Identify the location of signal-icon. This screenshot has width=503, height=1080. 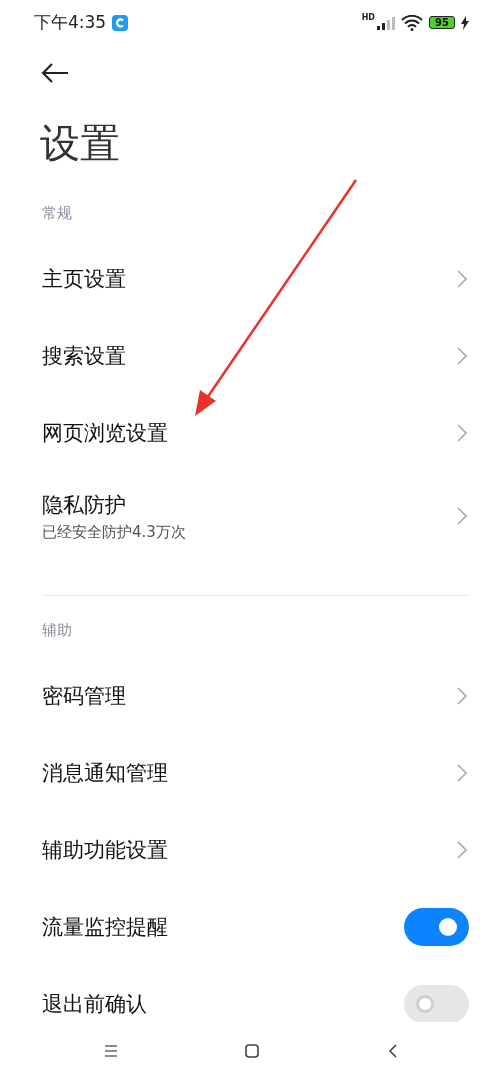
(386, 22).